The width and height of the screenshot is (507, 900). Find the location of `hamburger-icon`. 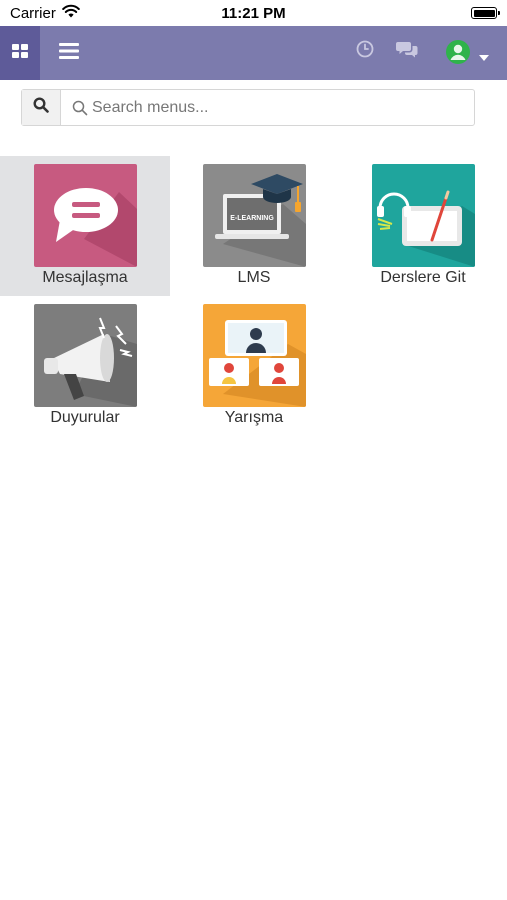

hamburger-icon is located at coordinates (69, 53).